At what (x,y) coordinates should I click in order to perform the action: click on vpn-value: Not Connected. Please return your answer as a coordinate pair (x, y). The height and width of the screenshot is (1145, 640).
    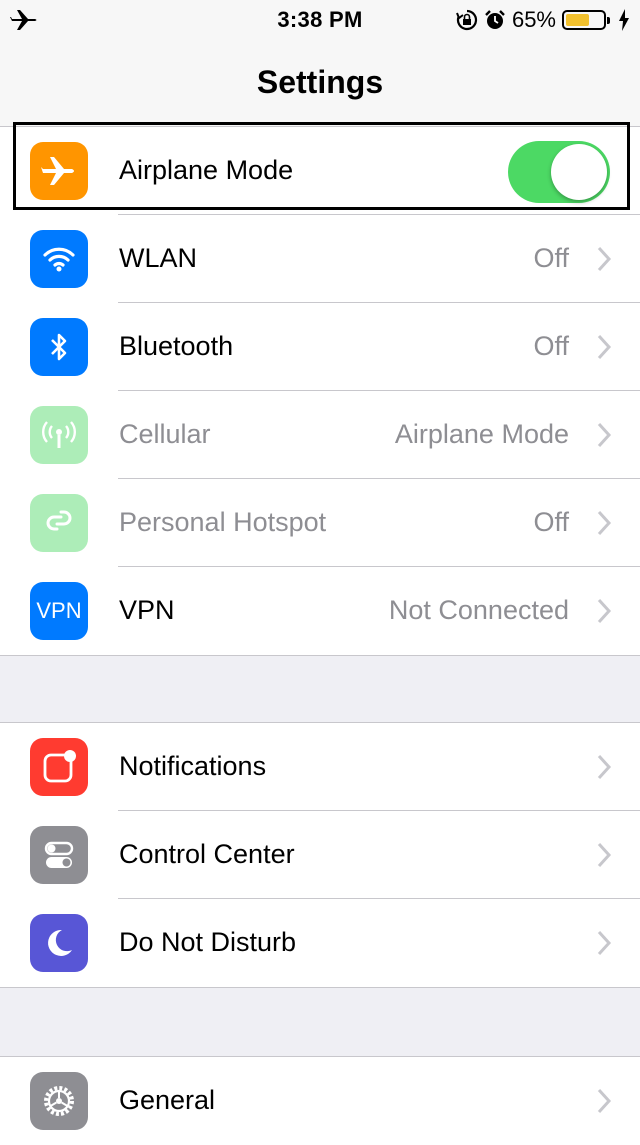
    Looking at the image, I should click on (478, 610).